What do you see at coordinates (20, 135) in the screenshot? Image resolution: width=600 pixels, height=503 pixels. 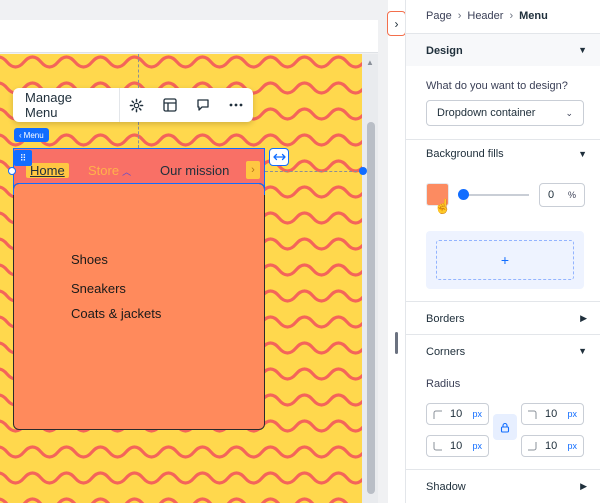 I see `back-chevron-icon: ‹` at bounding box center [20, 135].